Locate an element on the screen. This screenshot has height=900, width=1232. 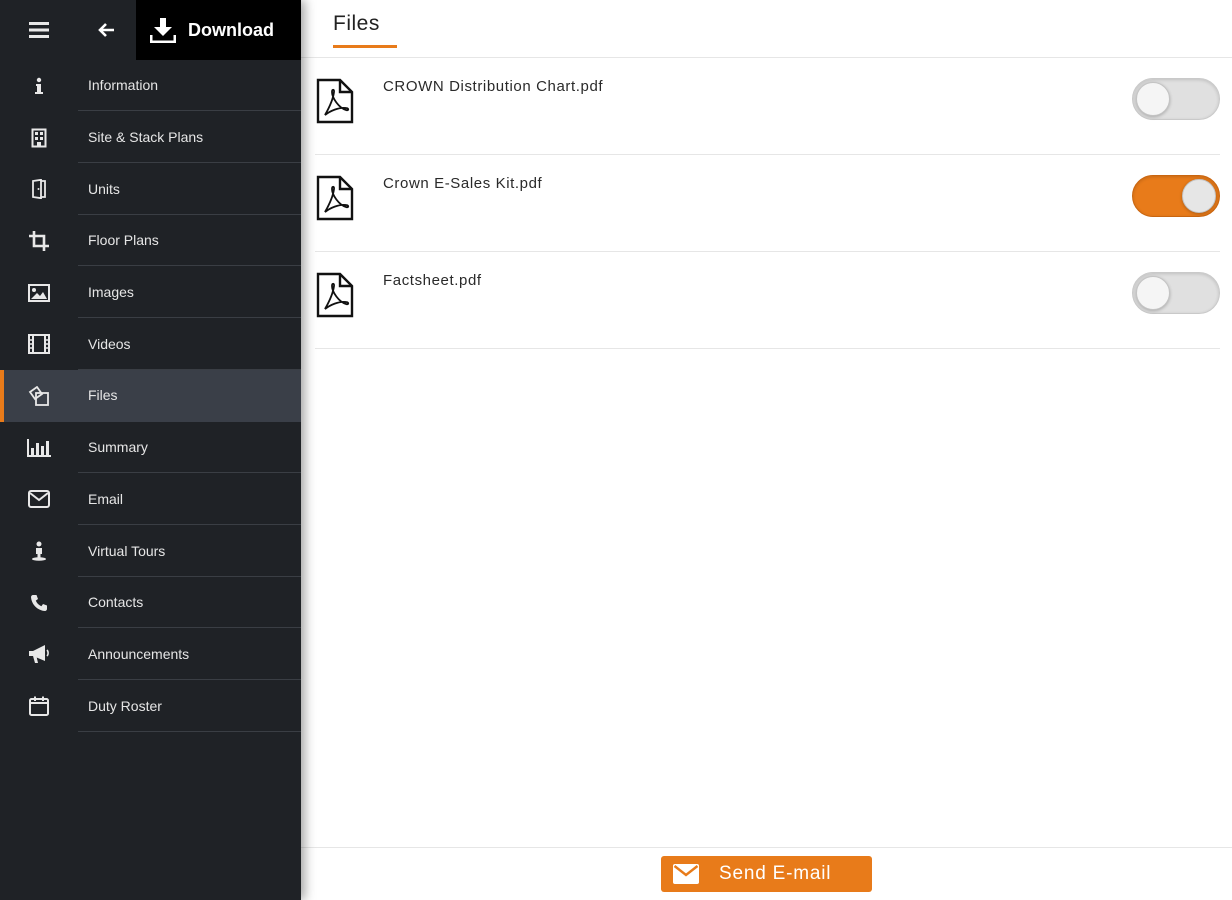
sidebar-item-email: Email is located at coordinates (150, 500).